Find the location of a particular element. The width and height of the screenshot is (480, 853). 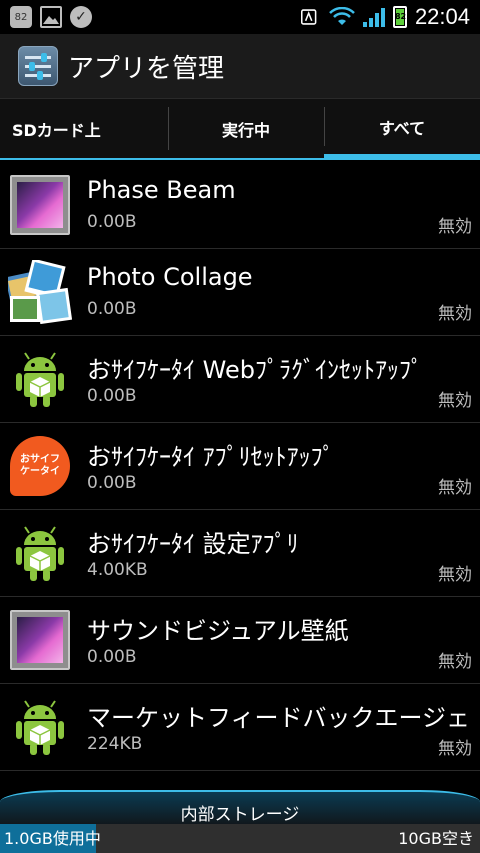

list-item: サウンドビジュアル壁紙 0.00B 無効 is located at coordinates (240, 640).